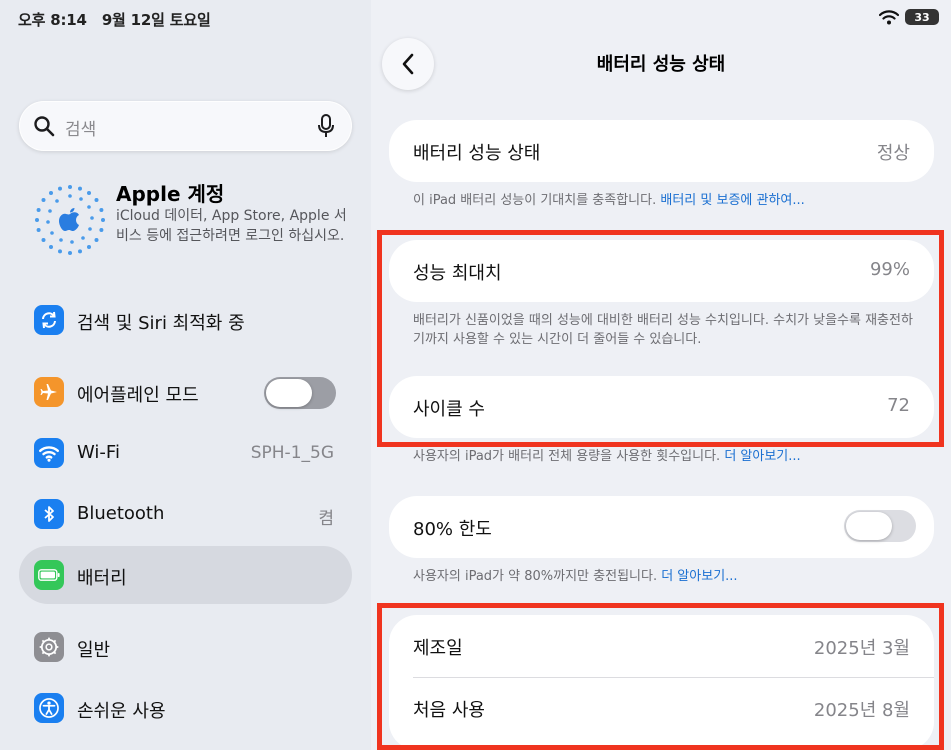  Describe the element at coordinates (660, 676) in the screenshot. I see `highlight-box-dates` at that location.